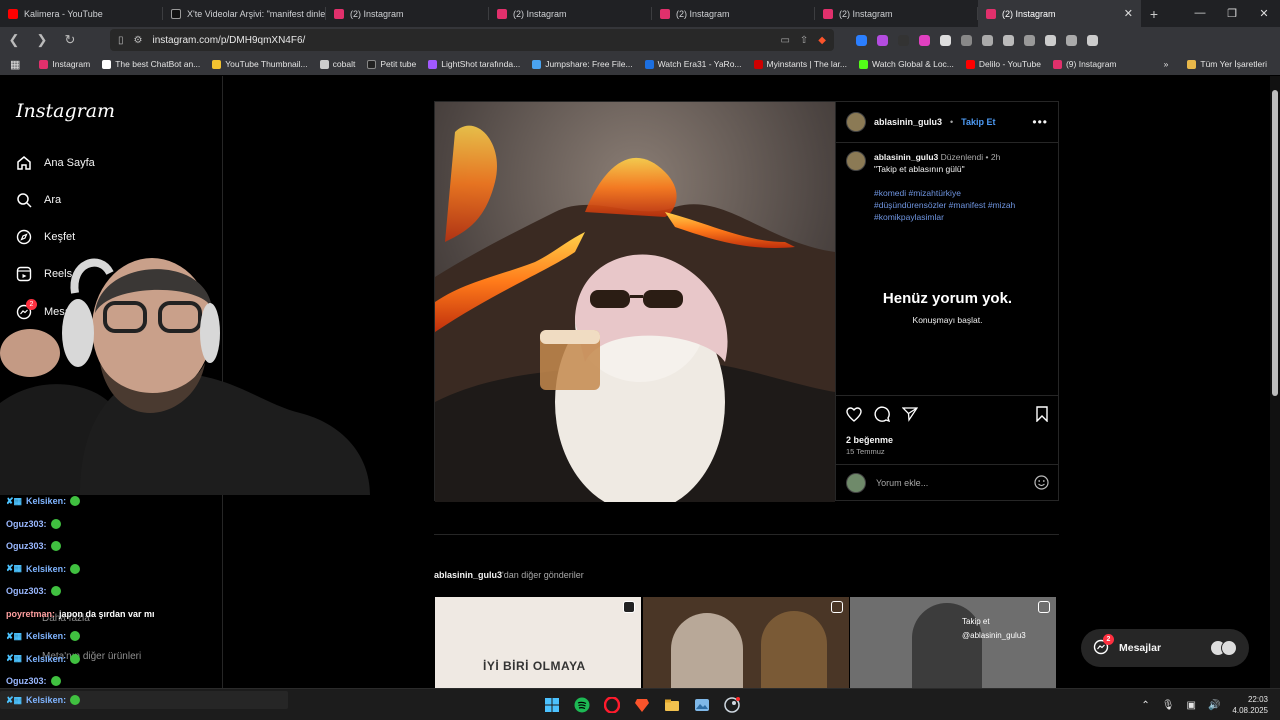 The image size is (1280, 720). Describe the element at coordinates (70, 40) in the screenshot. I see `reload-icon: ↻` at that location.